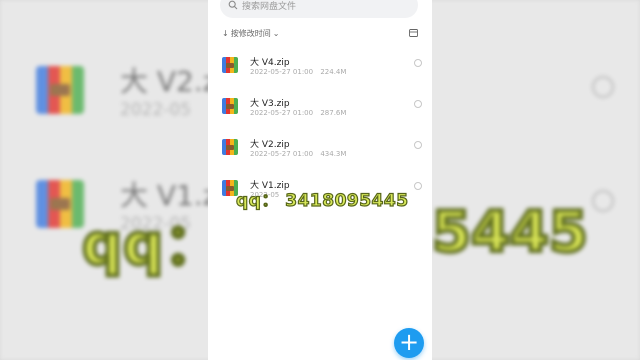  Describe the element at coordinates (333, 154) in the screenshot. I see `file-size: 434.3M` at that location.